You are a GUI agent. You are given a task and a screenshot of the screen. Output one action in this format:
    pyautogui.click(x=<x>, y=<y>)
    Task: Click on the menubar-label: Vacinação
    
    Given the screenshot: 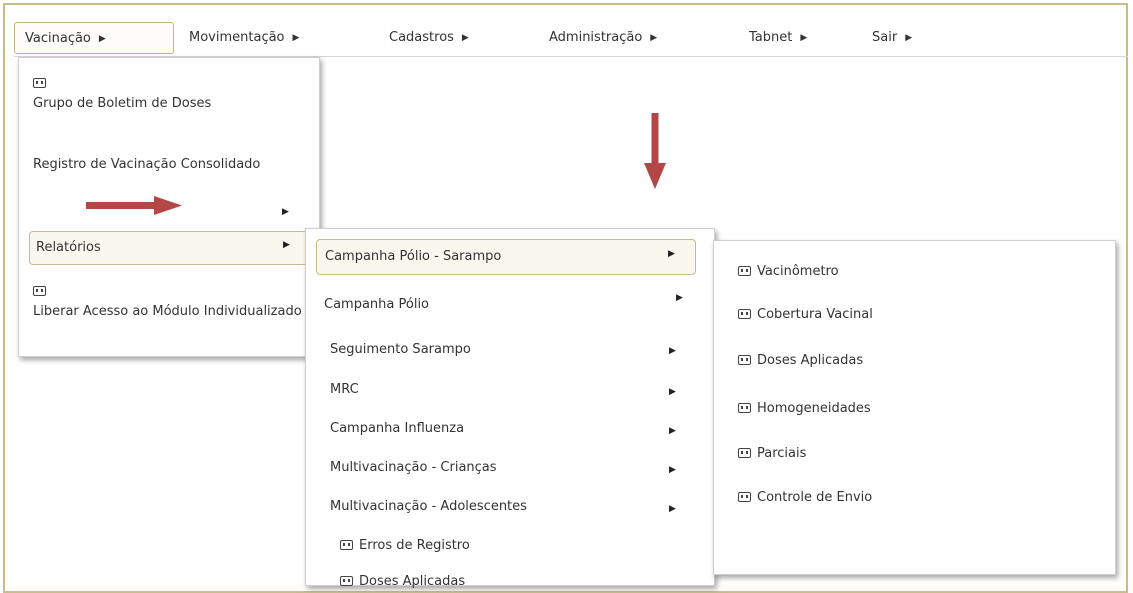 What is the action you would take?
    pyautogui.click(x=58, y=38)
    